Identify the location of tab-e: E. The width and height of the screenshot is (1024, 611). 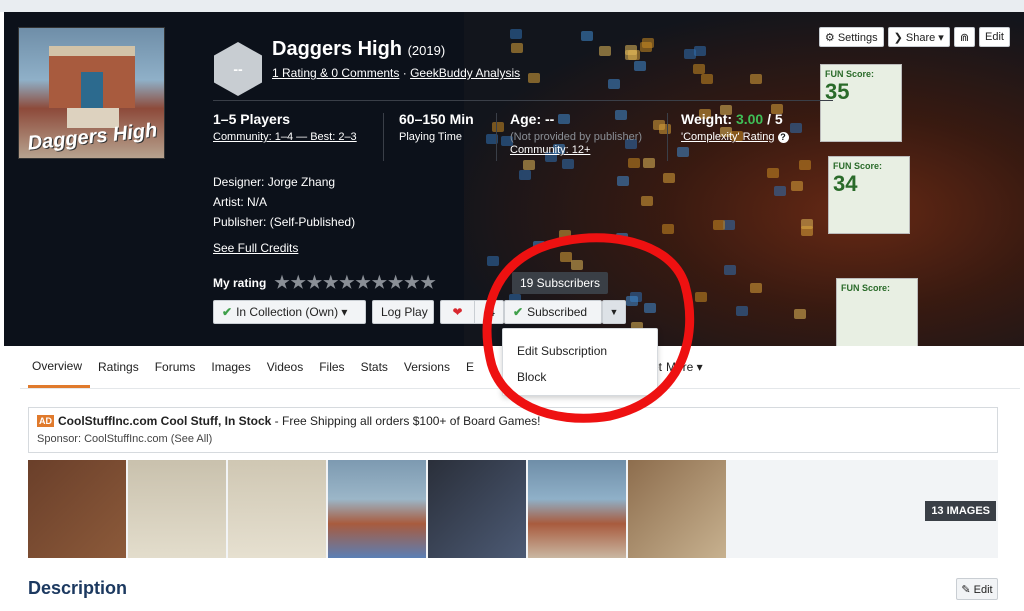
(470, 367).